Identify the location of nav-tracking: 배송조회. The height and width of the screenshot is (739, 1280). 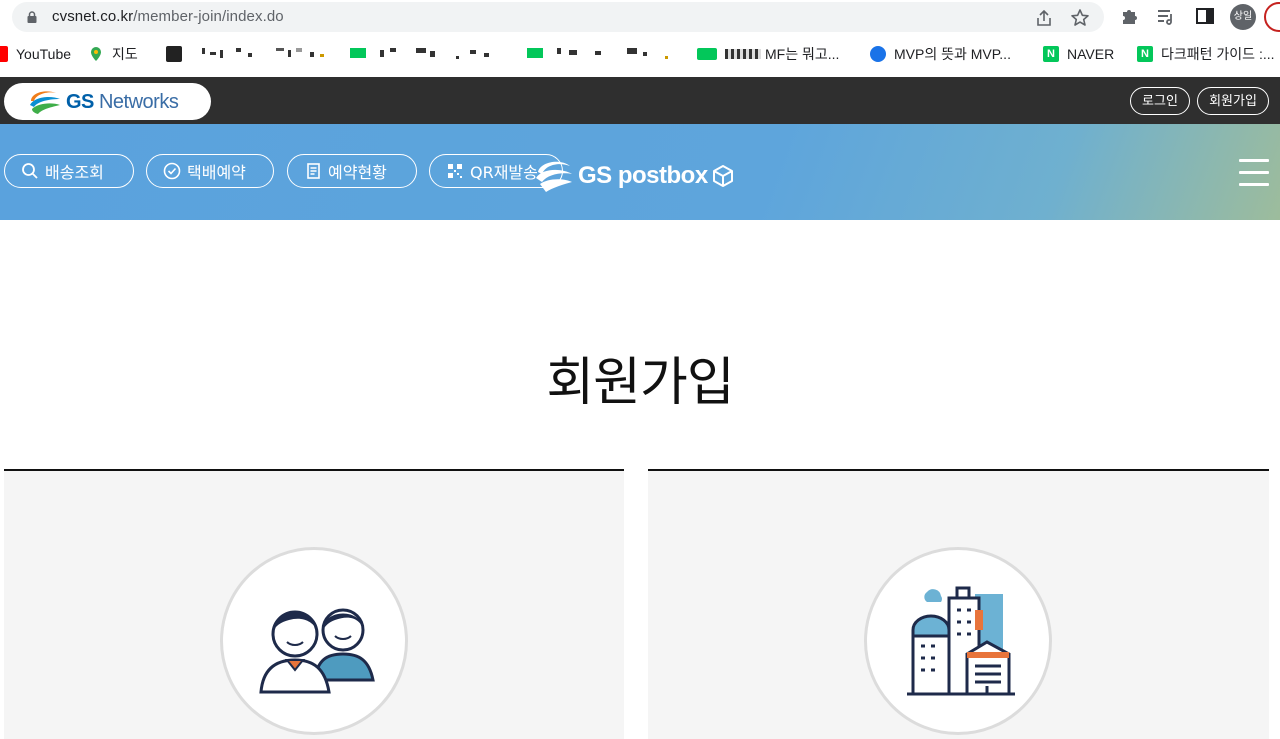
(69, 171).